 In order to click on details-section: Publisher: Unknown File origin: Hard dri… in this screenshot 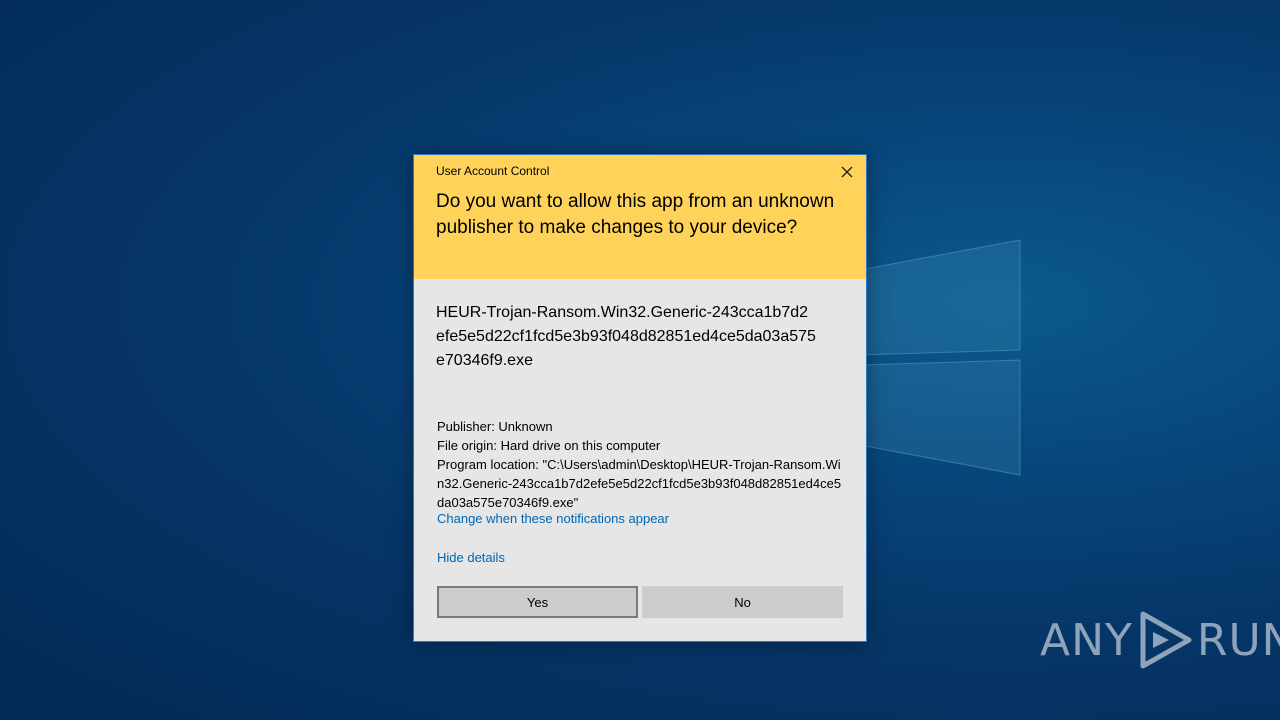, I will do `click(642, 464)`.